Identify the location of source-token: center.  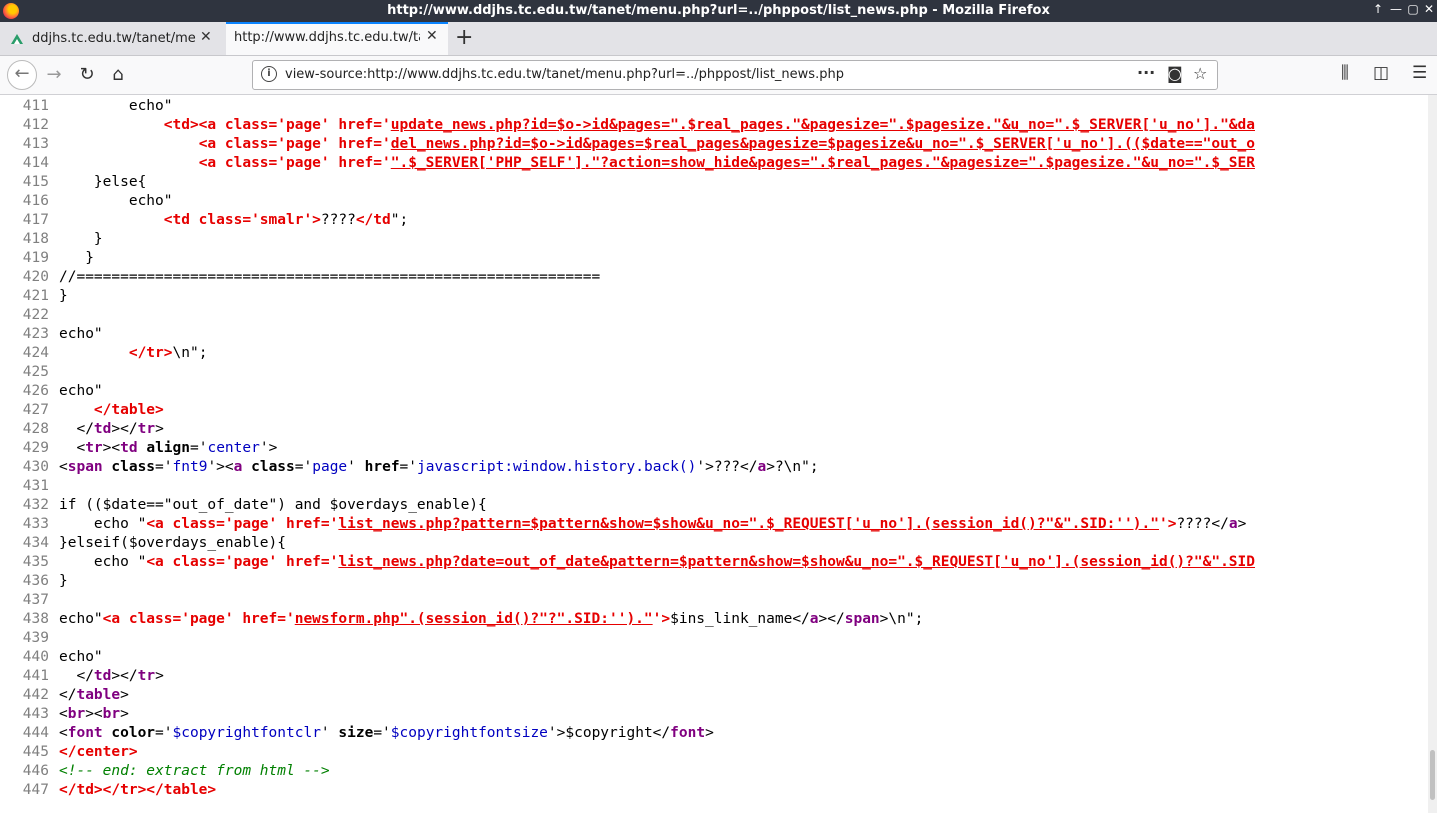
(233, 448).